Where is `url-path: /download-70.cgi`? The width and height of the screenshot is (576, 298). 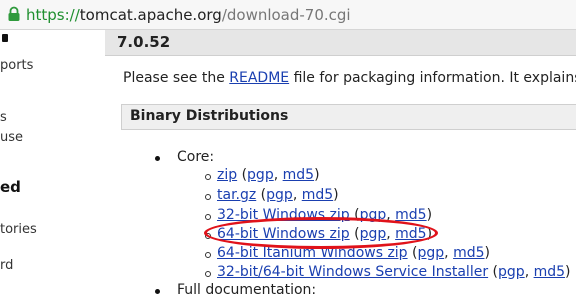 url-path: /download-70.cgi is located at coordinates (286, 15).